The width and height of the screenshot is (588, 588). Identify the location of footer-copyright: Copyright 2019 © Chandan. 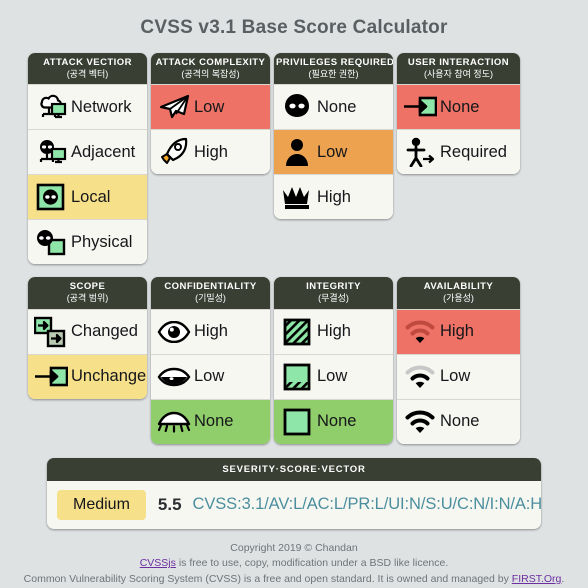
(294, 547).